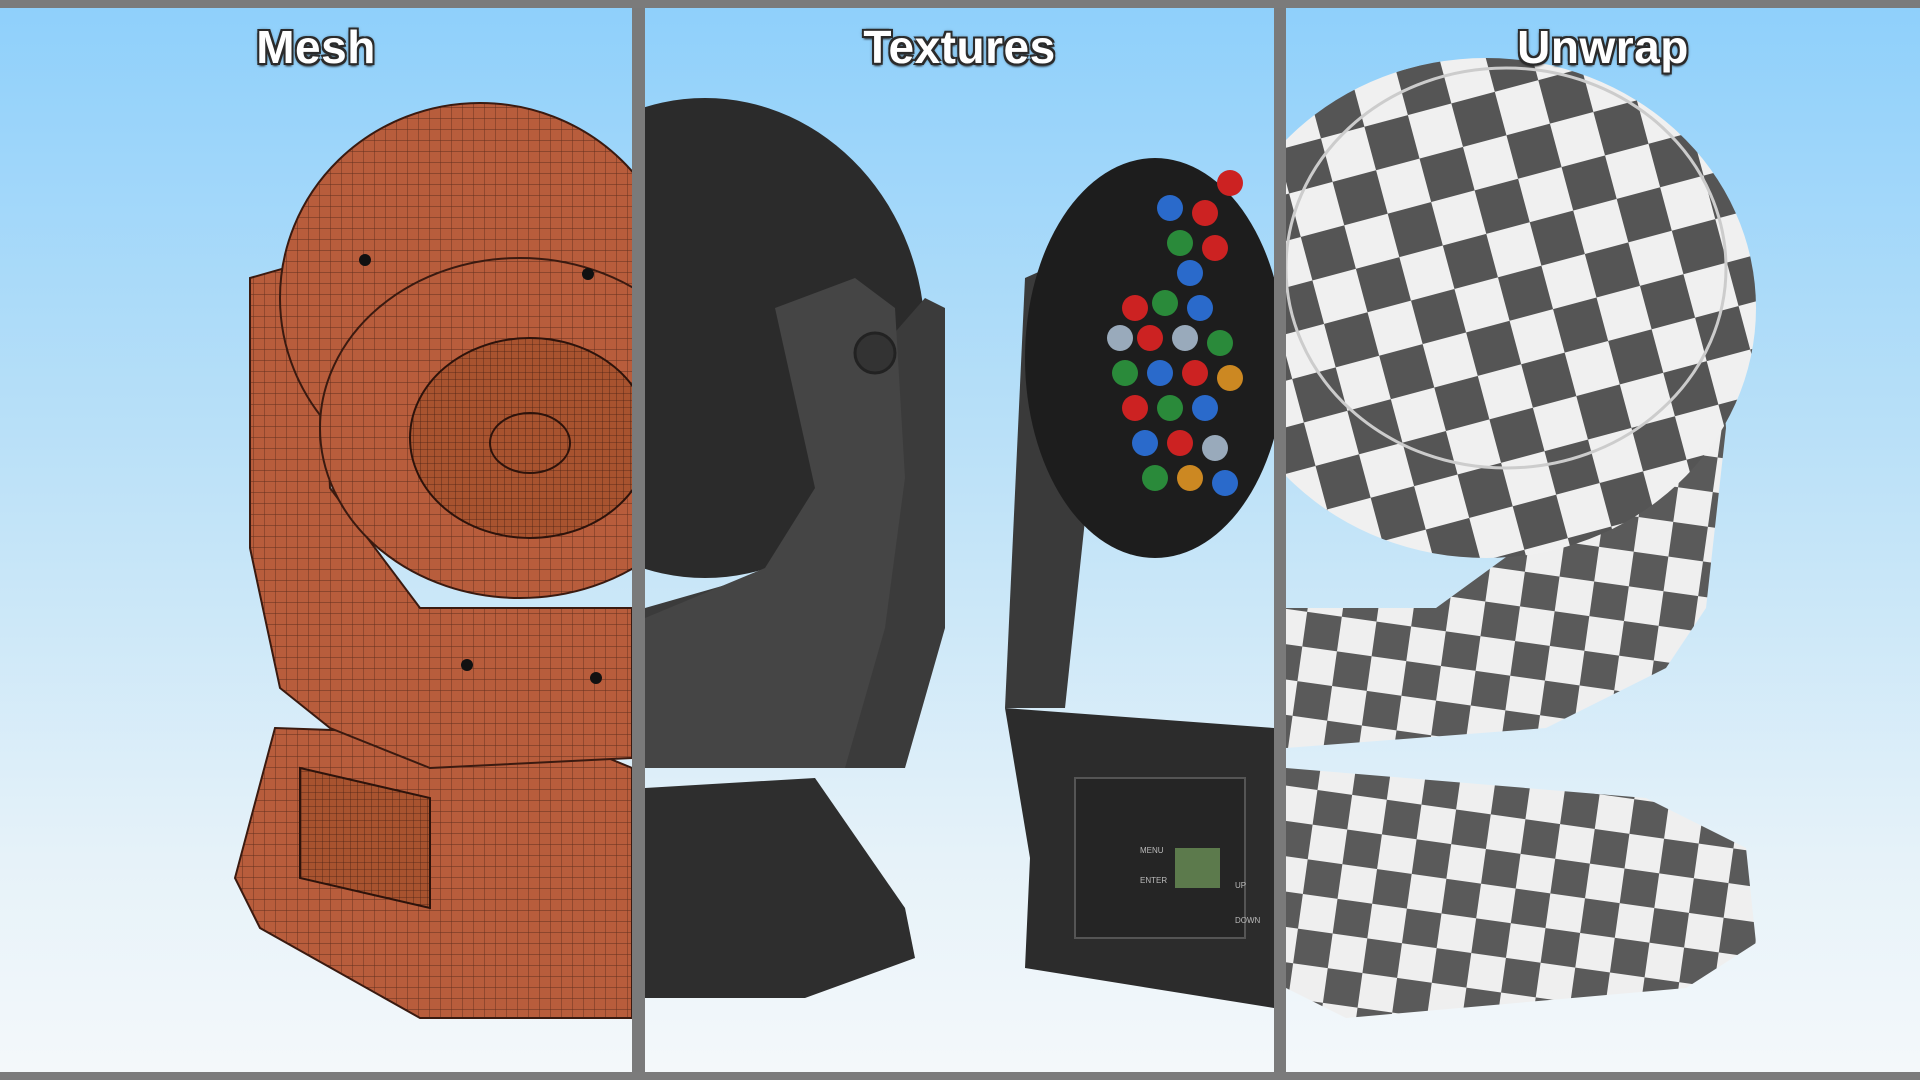 This screenshot has width=1920, height=1080. Describe the element at coordinates (1603, 47) in the screenshot. I see `panel-title-unwrap: Unwrap` at that location.